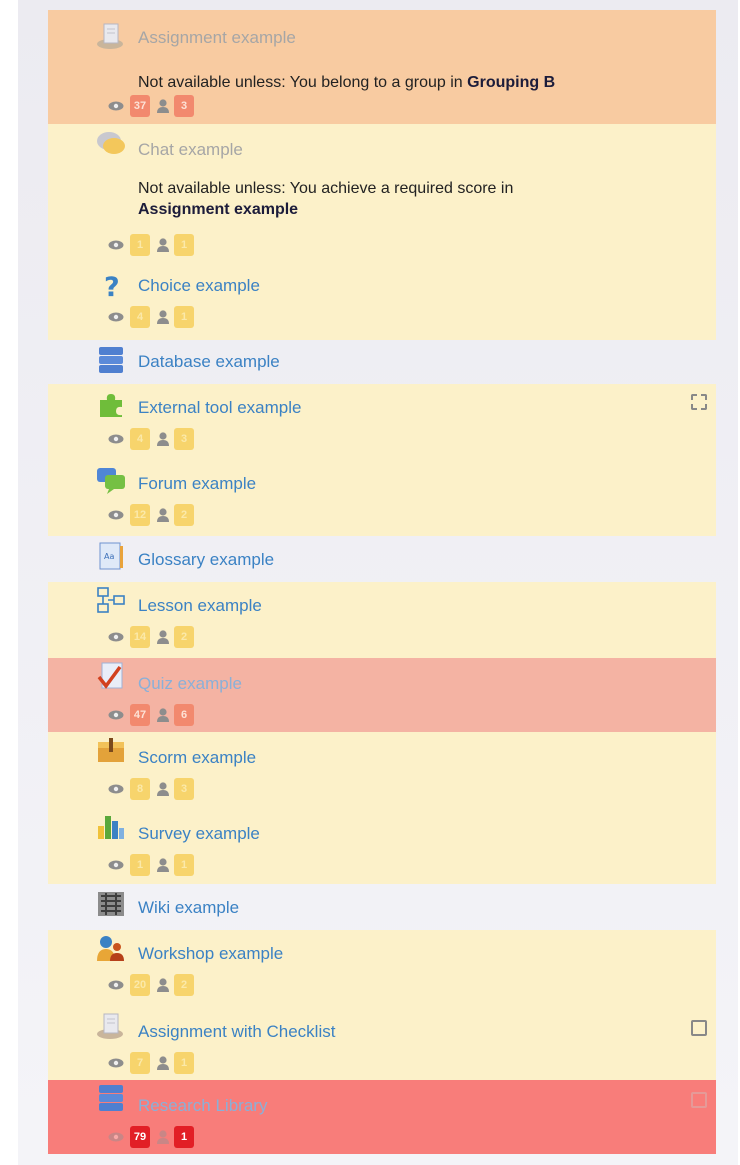 The image size is (740, 1165). What do you see at coordinates (190, 684) in the screenshot?
I see `activity-link-quiz-example: Quiz example` at bounding box center [190, 684].